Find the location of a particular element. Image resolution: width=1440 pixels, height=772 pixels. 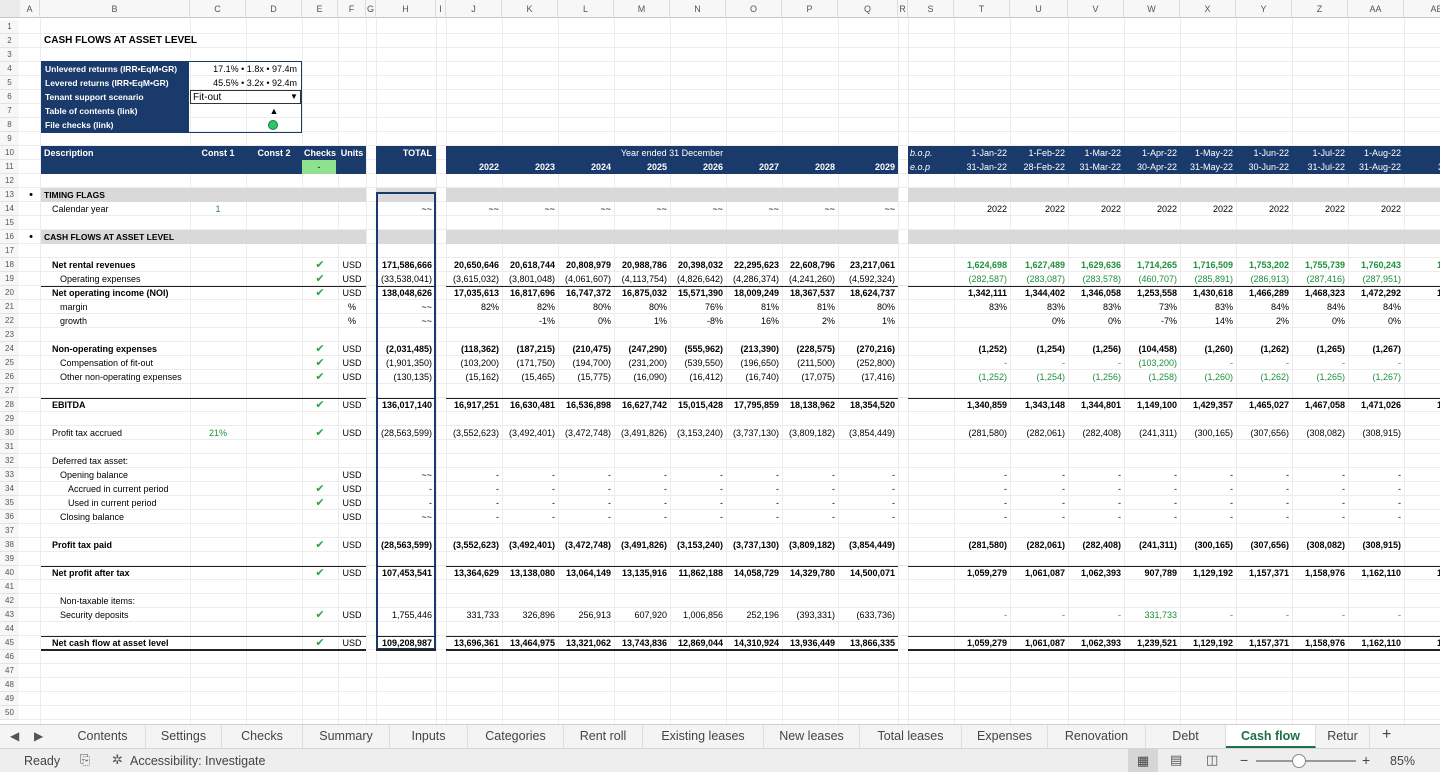

prev-sheet-icon: ◀ is located at coordinates (14, 736).